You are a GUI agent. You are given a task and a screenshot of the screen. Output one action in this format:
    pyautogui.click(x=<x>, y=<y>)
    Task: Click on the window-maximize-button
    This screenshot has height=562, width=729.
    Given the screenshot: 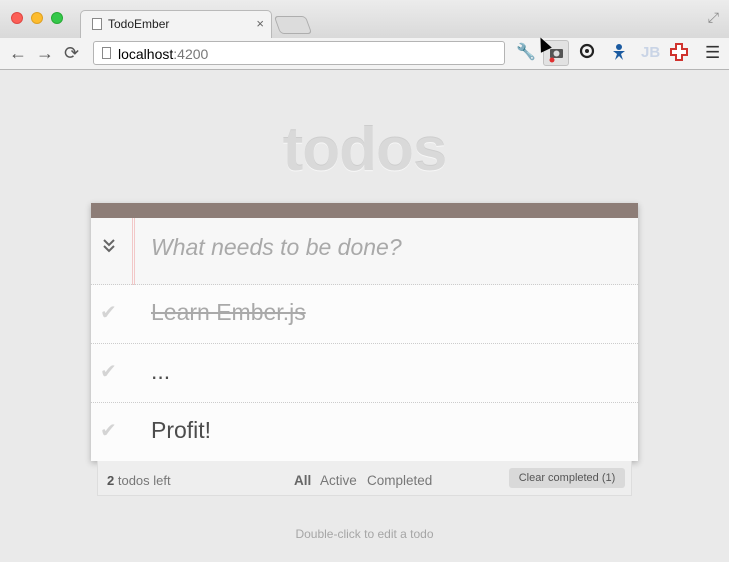 What is the action you would take?
    pyautogui.click(x=57, y=18)
    